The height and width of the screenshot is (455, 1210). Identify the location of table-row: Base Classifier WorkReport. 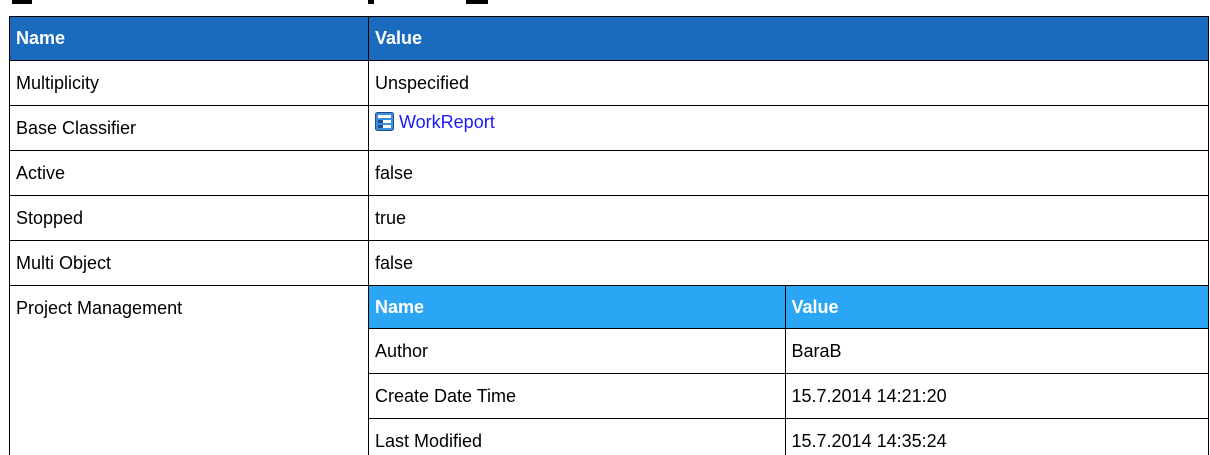
(609, 128).